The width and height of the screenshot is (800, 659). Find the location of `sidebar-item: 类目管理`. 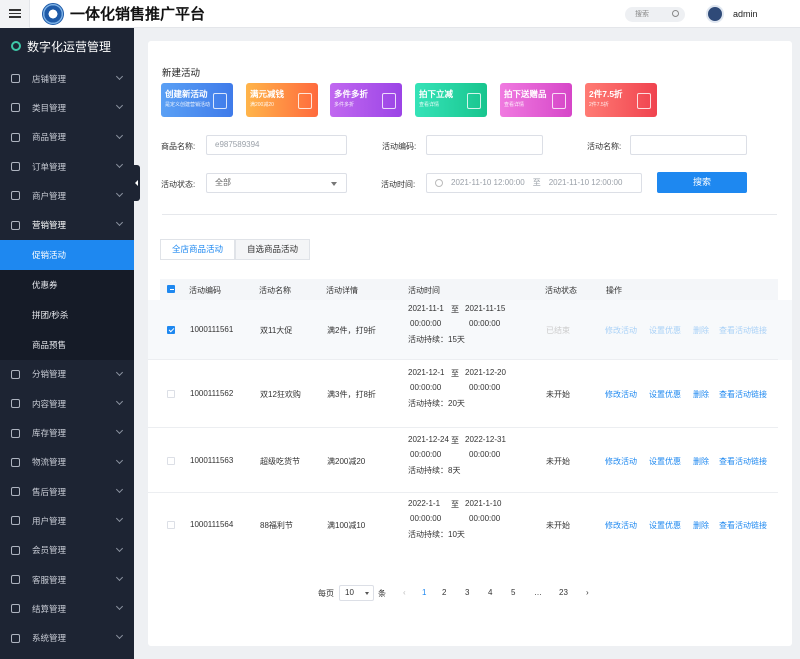

sidebar-item: 类目管理 is located at coordinates (67, 107).